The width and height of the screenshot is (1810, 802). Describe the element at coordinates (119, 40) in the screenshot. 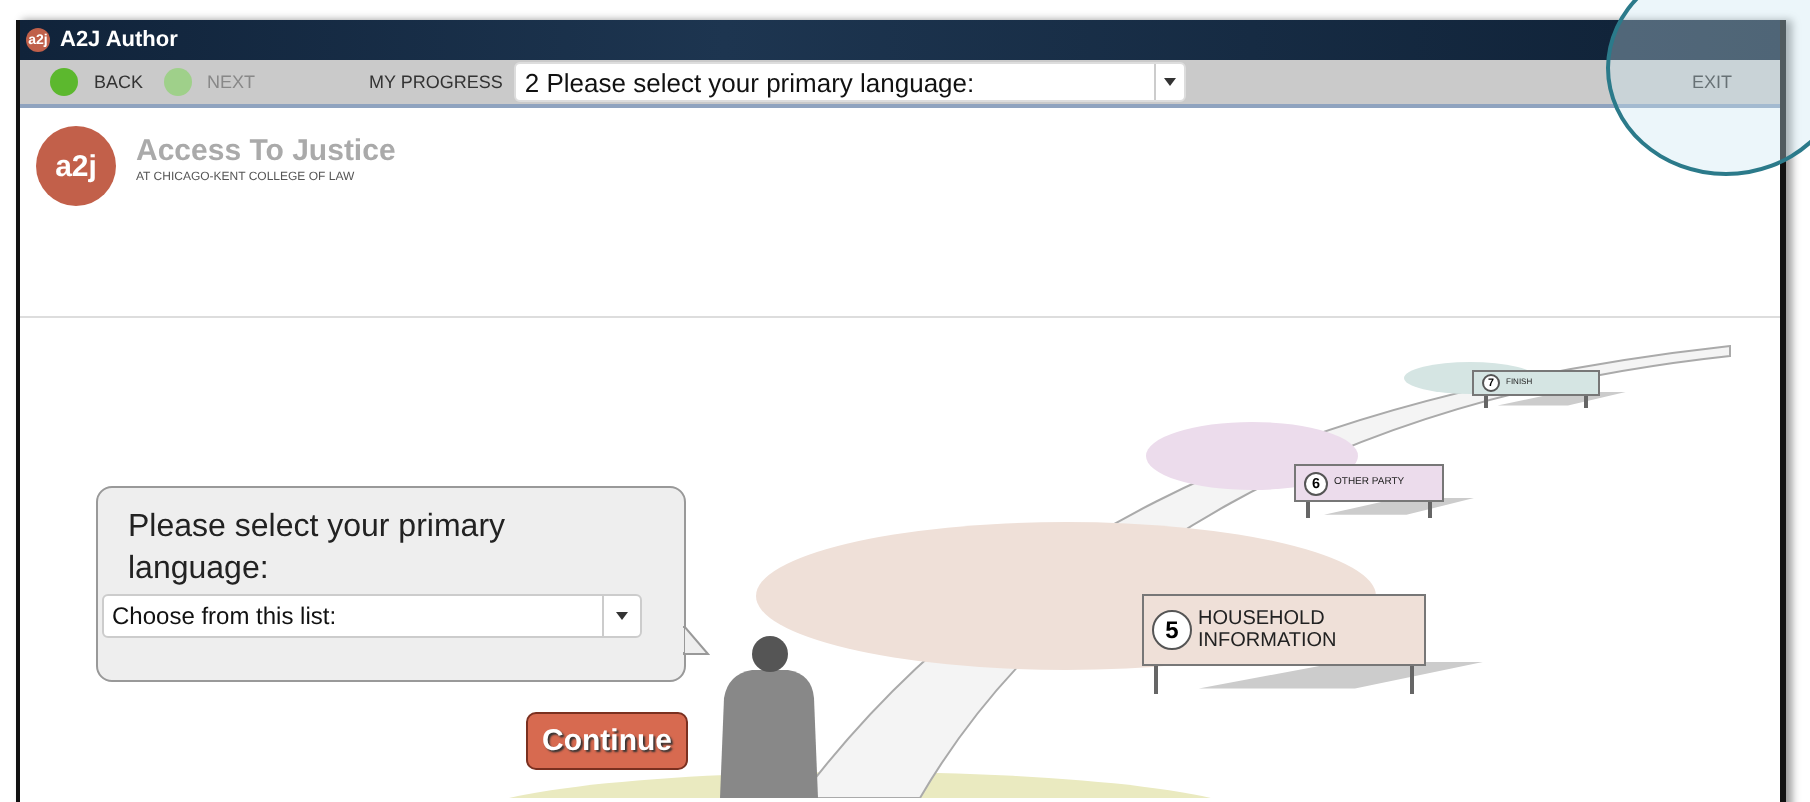

I see `window-title: A2J Author` at that location.